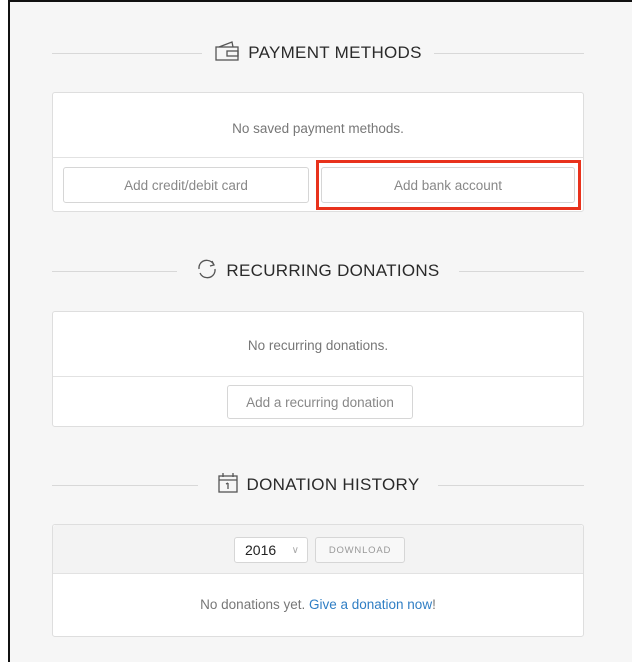 The width and height of the screenshot is (632, 662). Describe the element at coordinates (254, 604) in the screenshot. I see `history-empty-text: No donations yet.` at that location.